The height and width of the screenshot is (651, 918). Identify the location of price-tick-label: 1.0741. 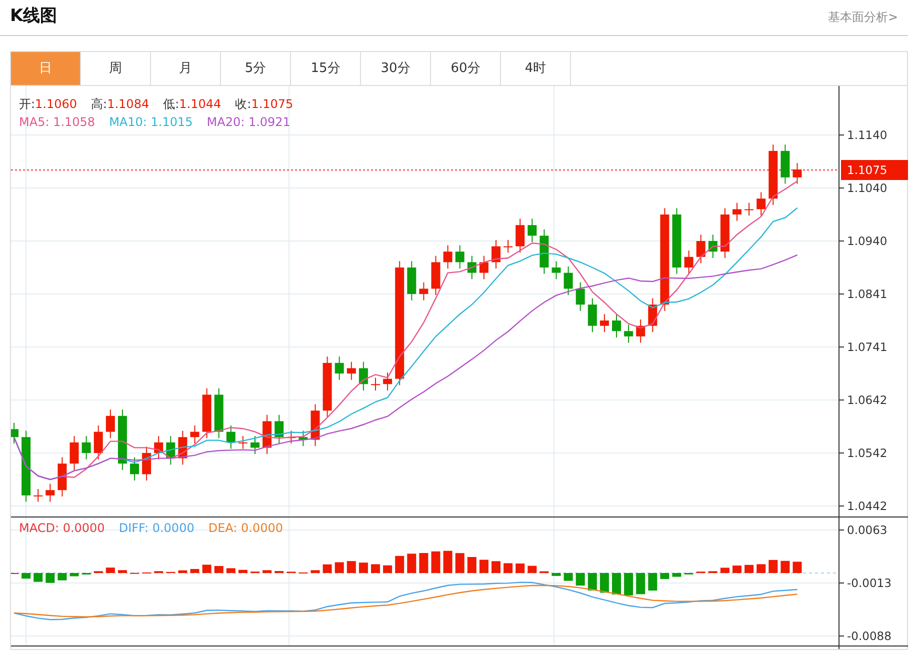
(867, 347).